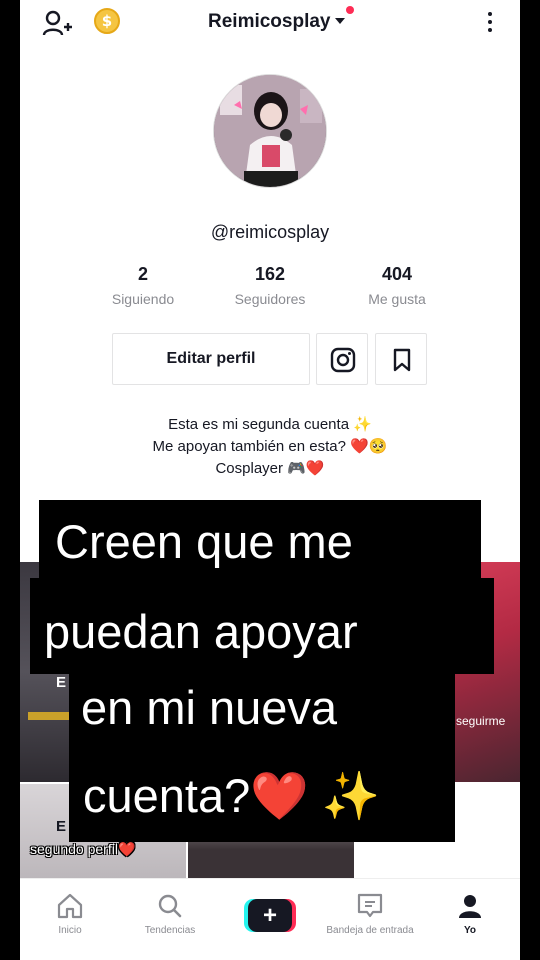  What do you see at coordinates (397, 299) in the screenshot?
I see `stat-label: Me gusta` at bounding box center [397, 299].